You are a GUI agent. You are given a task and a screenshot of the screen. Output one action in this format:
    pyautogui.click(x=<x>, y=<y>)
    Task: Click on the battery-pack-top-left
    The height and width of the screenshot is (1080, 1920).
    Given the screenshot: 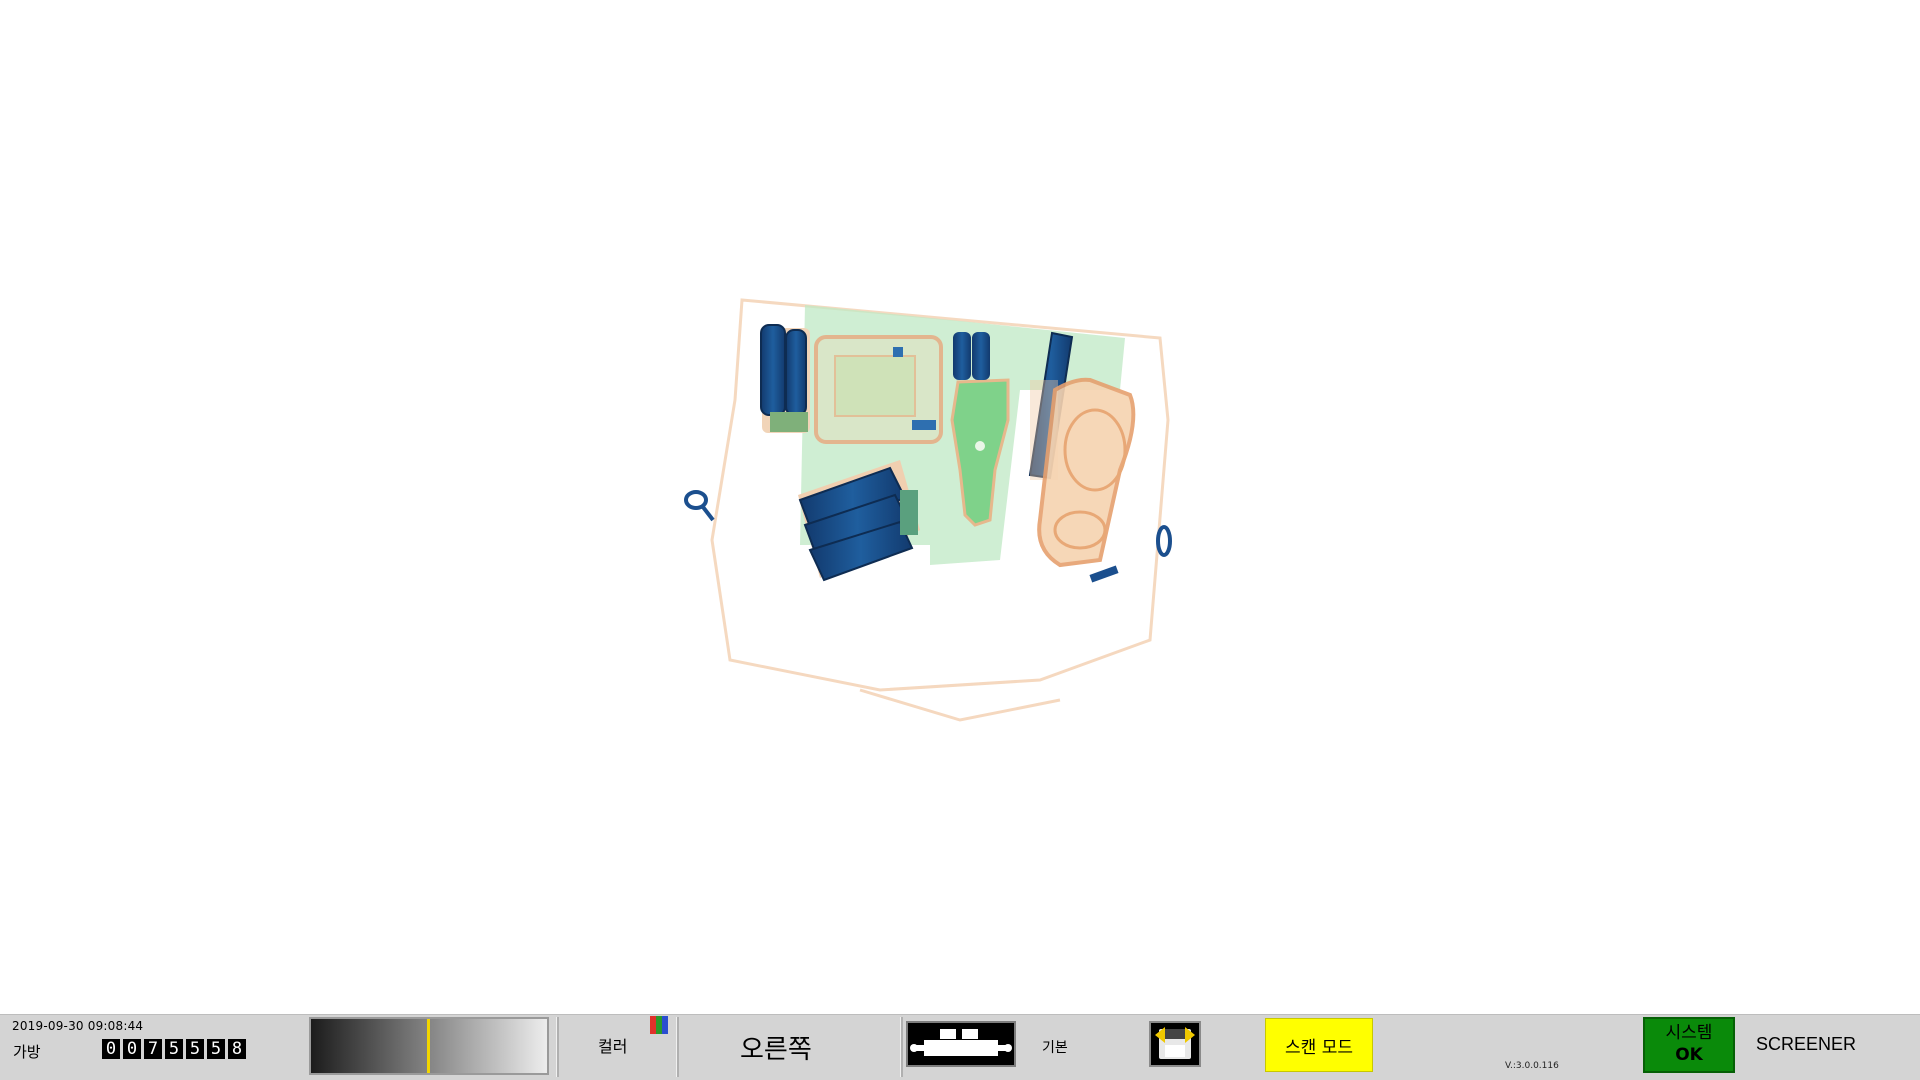 What is the action you would take?
    pyautogui.click(x=785, y=378)
    